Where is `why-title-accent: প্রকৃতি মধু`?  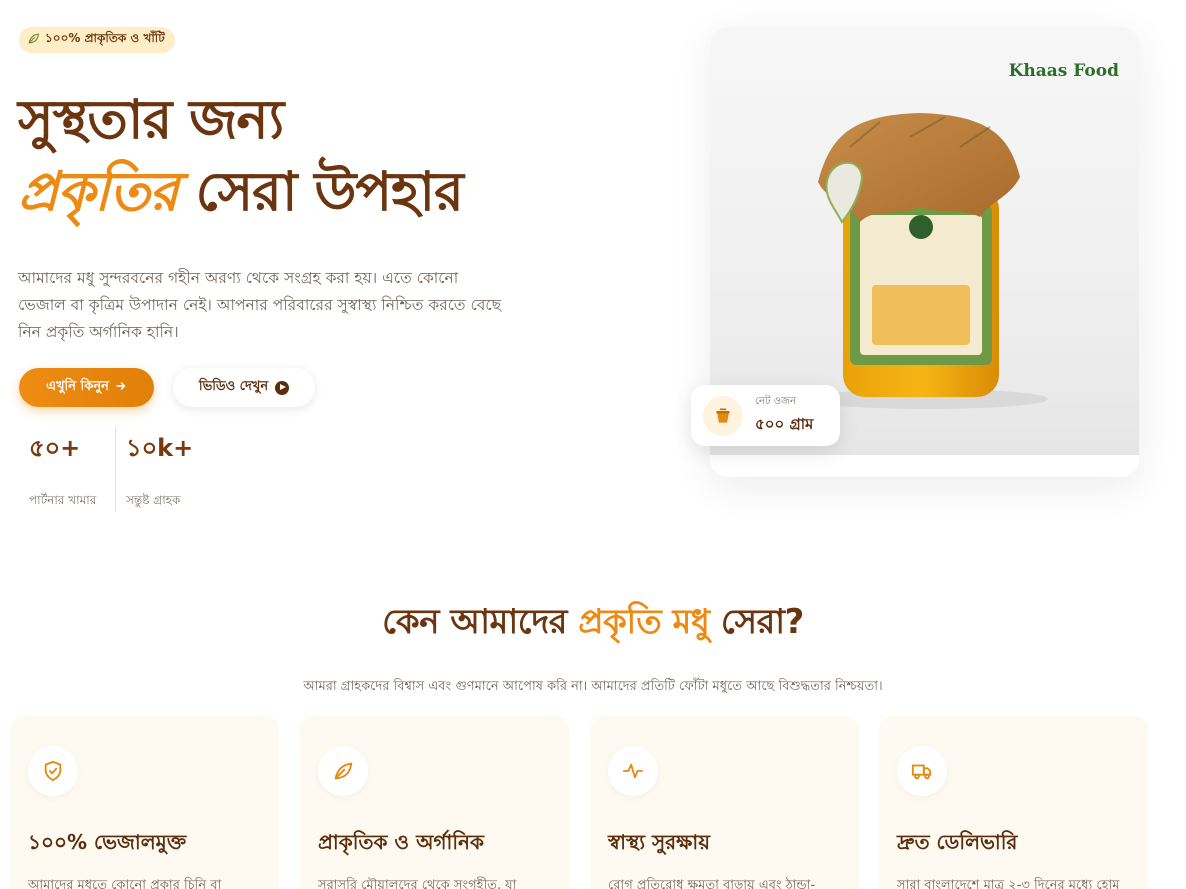 why-title-accent: প্রকৃতি মধু is located at coordinates (644, 622).